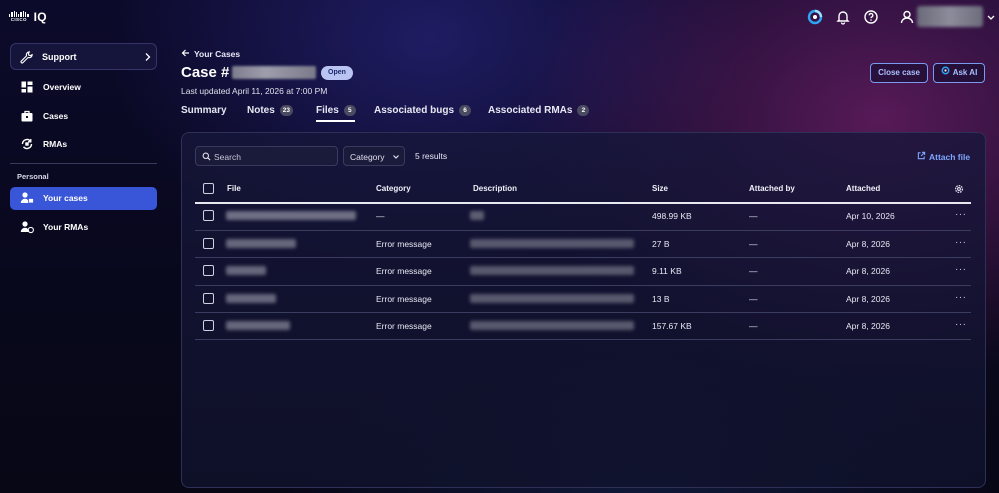  Describe the element at coordinates (539, 110) in the screenshot. I see `tab-associated-rmas: Associated RMAs 2` at that location.